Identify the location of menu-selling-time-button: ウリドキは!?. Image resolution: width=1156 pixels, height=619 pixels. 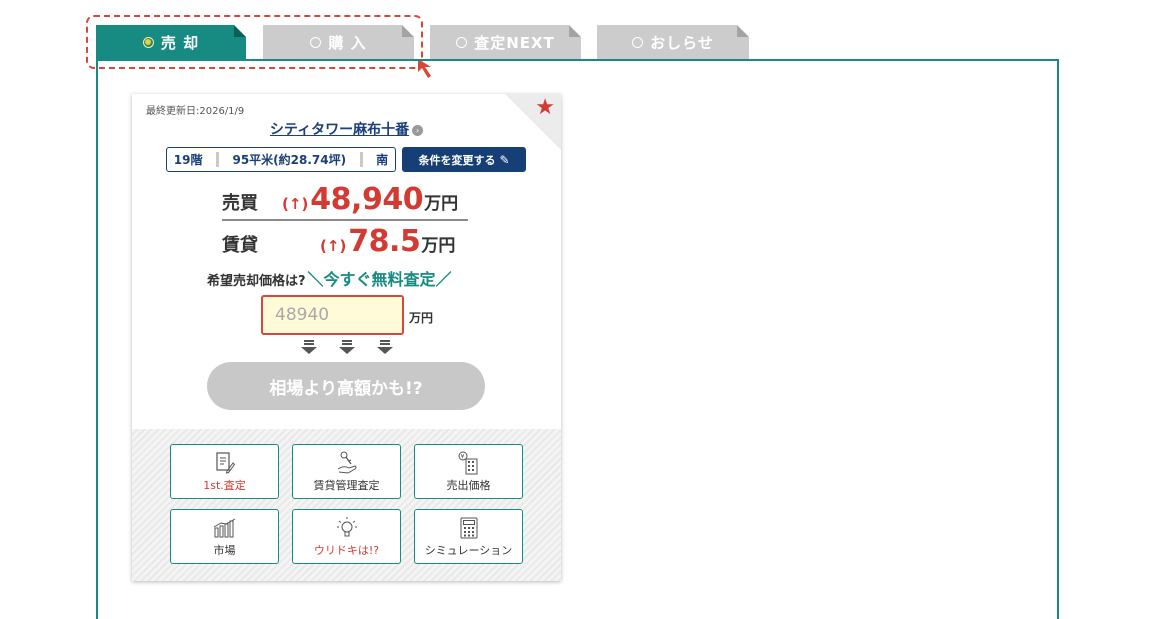
(346, 536).